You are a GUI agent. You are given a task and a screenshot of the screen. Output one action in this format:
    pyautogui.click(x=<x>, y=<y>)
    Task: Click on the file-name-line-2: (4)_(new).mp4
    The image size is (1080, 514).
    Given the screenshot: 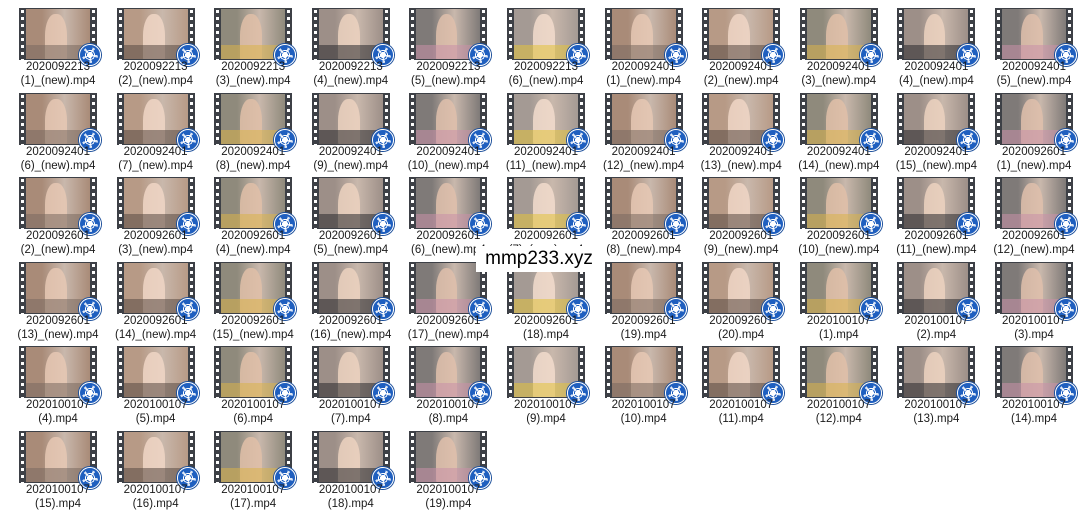 What is the action you would take?
    pyautogui.click(x=351, y=81)
    